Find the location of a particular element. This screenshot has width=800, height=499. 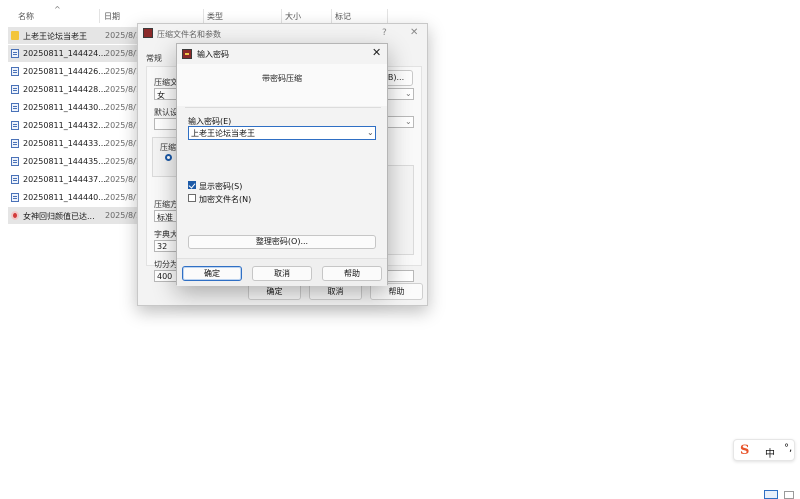

encrypt-filenames-label: 加密文件名(N) is located at coordinates (225, 199).